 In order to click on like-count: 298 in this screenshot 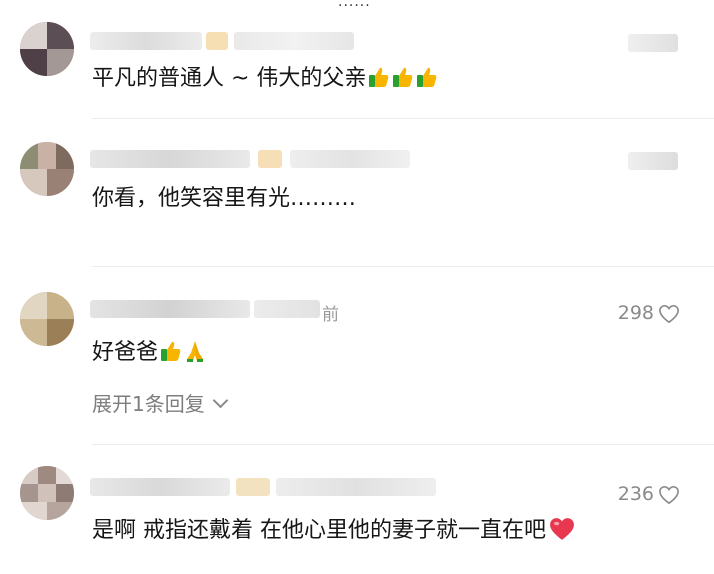, I will do `click(636, 313)`.